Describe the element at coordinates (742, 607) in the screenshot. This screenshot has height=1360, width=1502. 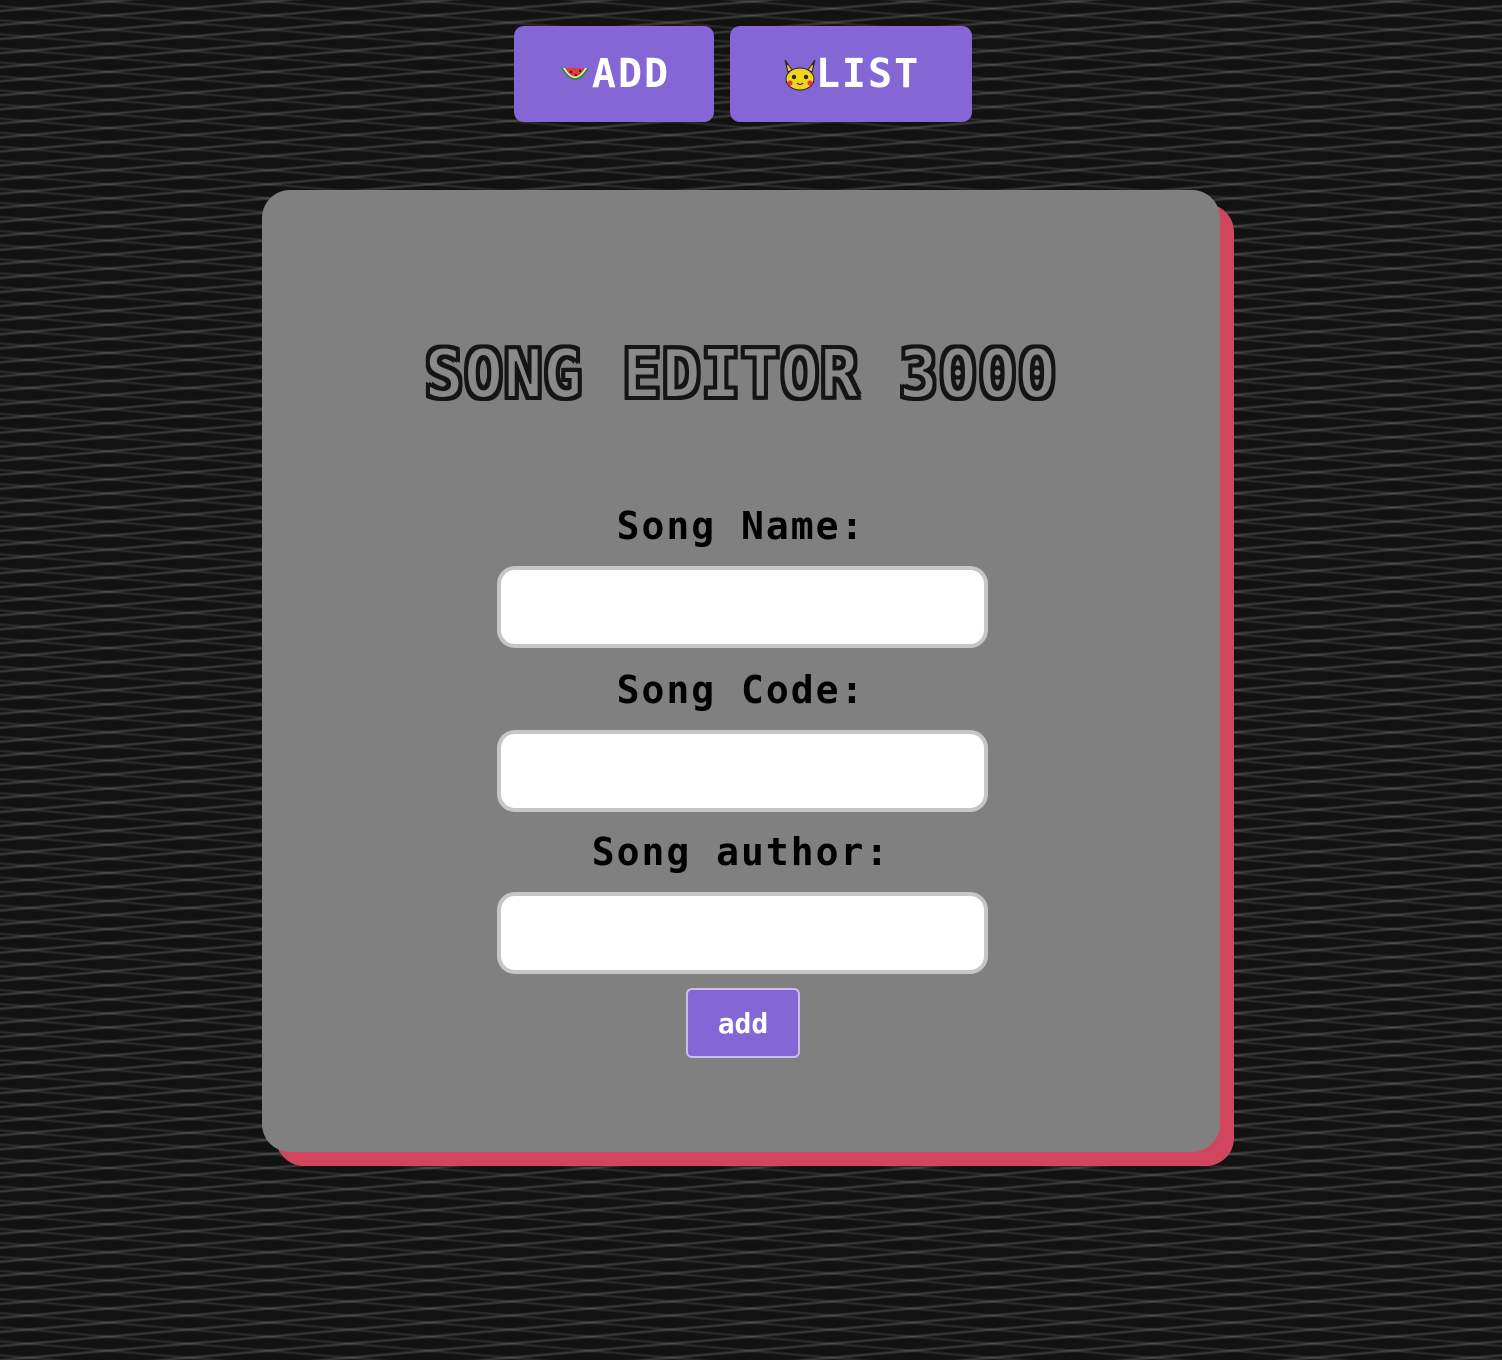
I see `song-name-input` at that location.